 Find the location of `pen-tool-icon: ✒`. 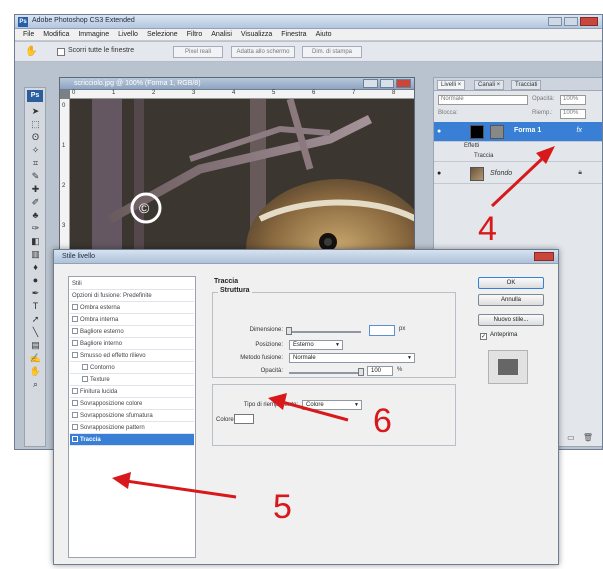

pen-tool-icon: ✒ is located at coordinates (35, 293).